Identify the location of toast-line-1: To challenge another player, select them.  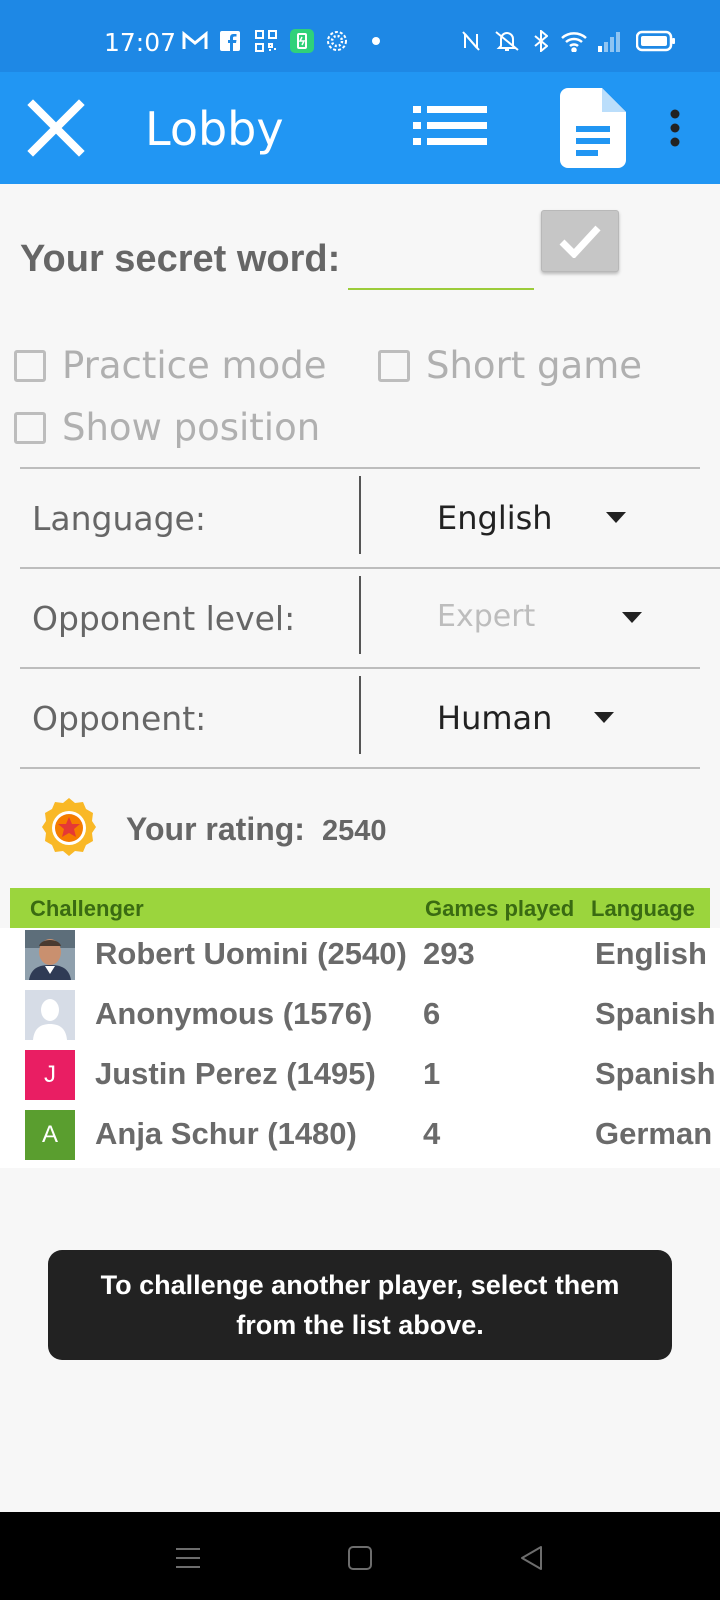
(360, 1285).